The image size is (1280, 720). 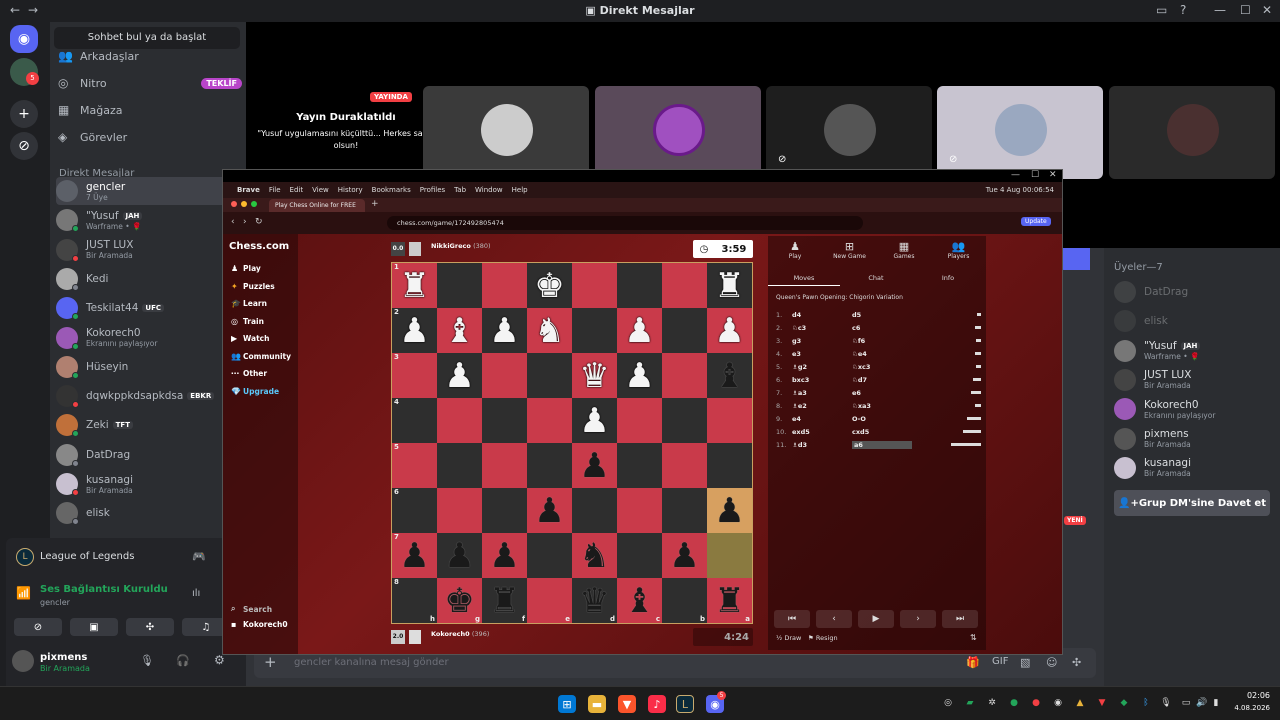 What do you see at coordinates (973, 637) in the screenshot?
I see `flip-board-icon: ⇅` at bounding box center [973, 637].